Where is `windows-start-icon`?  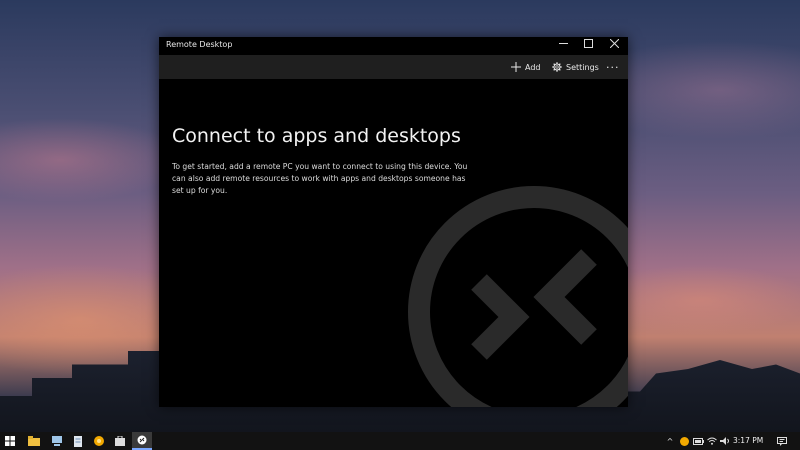
windows-start-icon is located at coordinates (10, 441).